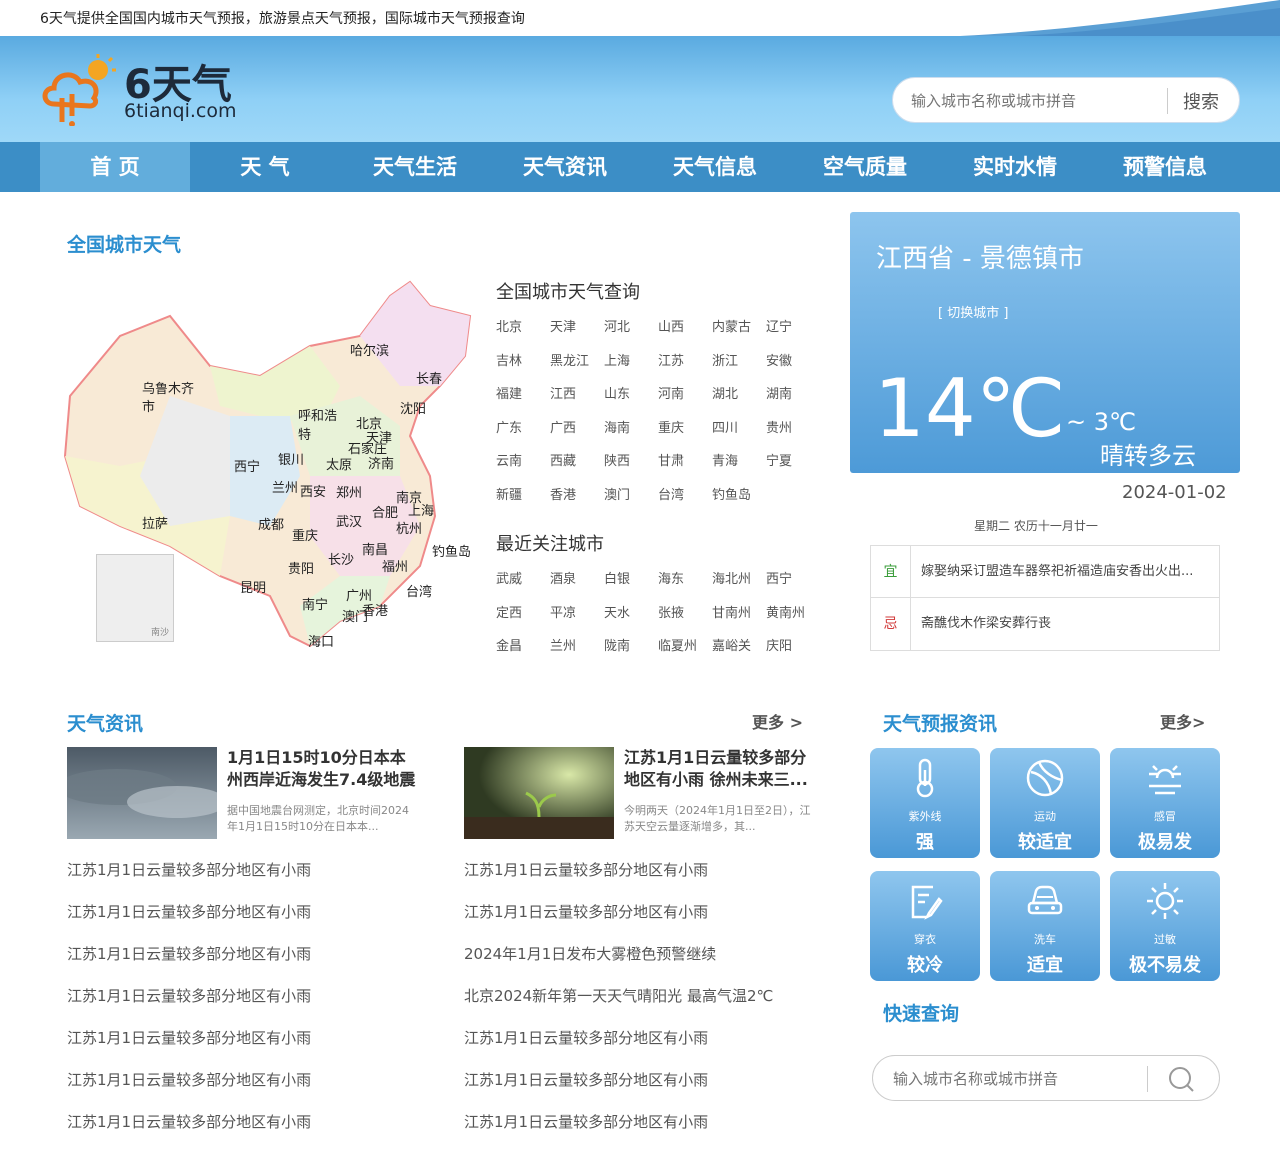  Describe the element at coordinates (509, 577) in the screenshot. I see `recent-city-link: 武威` at that location.